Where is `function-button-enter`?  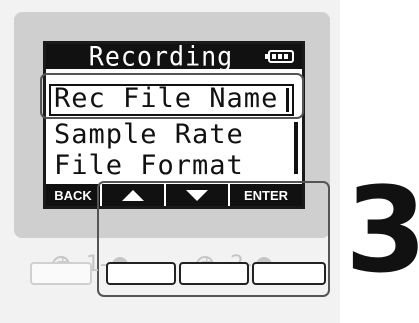
function-button-enter is located at coordinates (289, 273).